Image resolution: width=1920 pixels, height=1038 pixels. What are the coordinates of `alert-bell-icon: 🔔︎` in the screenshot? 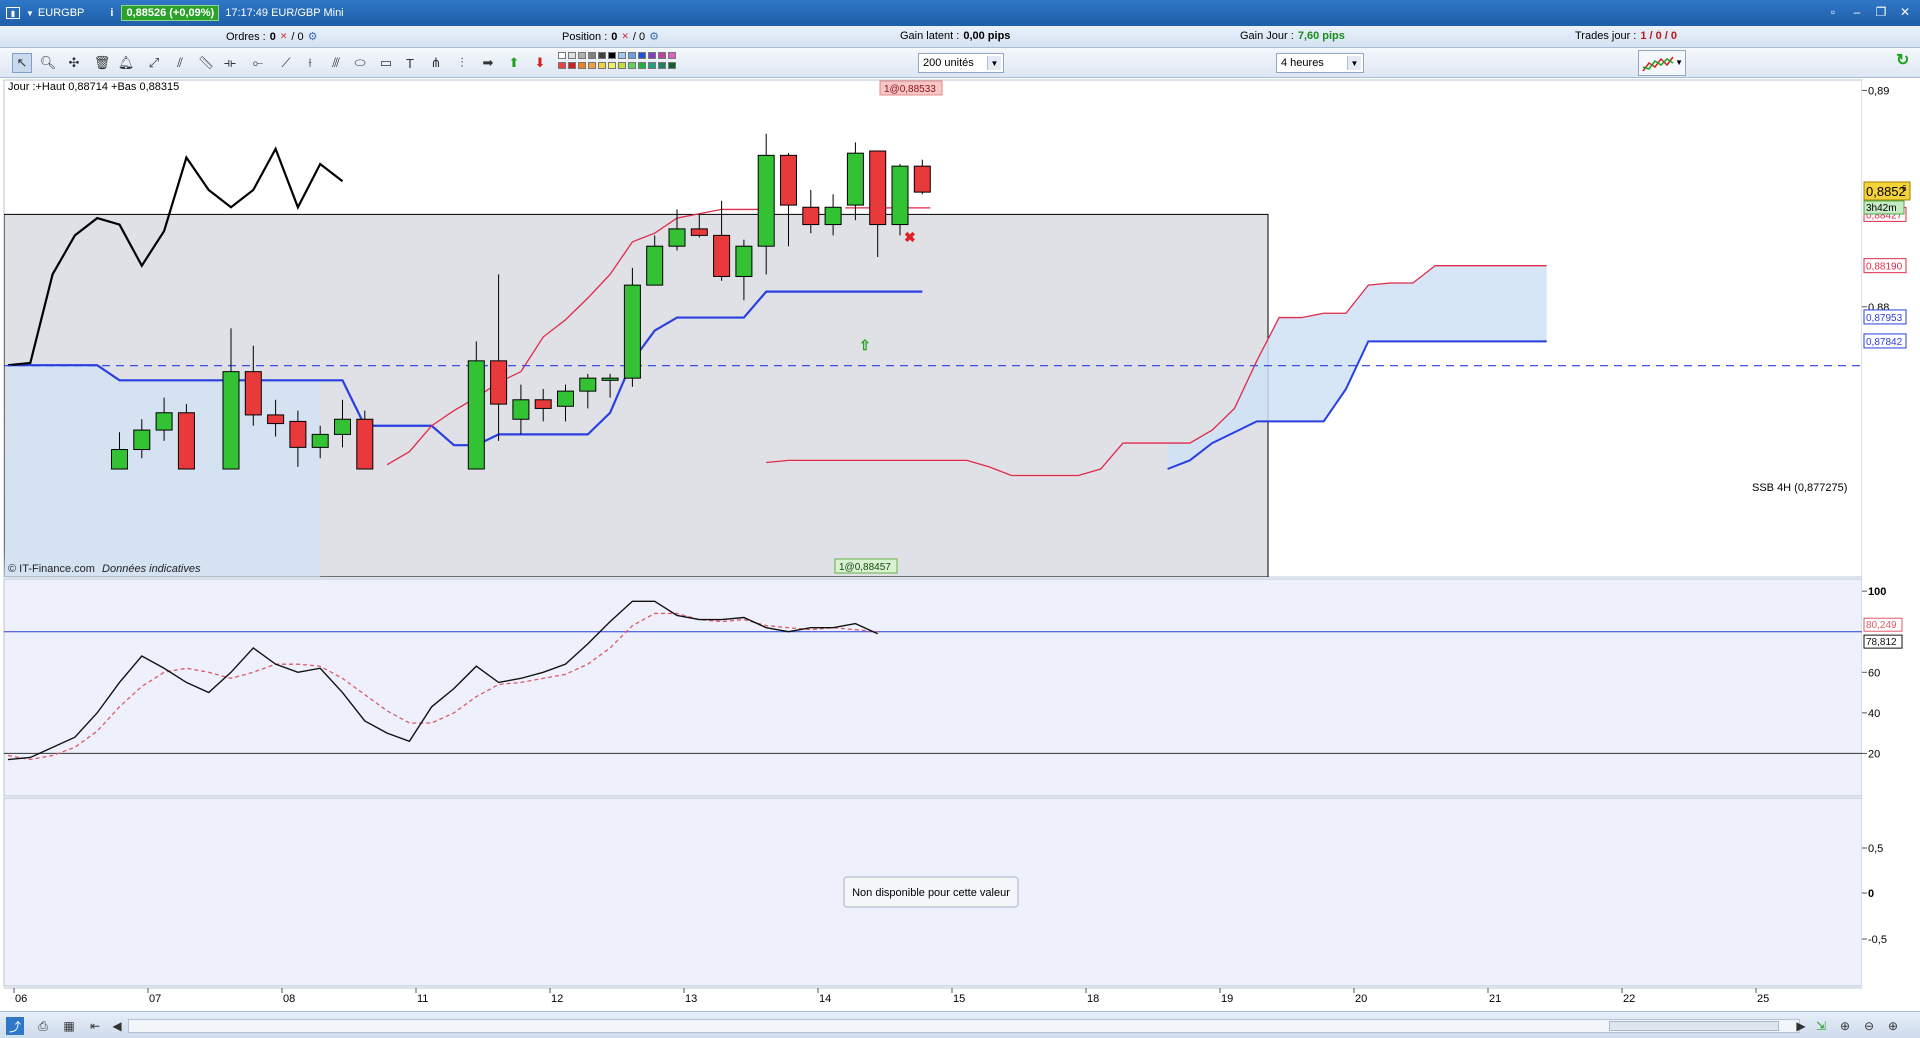 It's located at (126, 63).